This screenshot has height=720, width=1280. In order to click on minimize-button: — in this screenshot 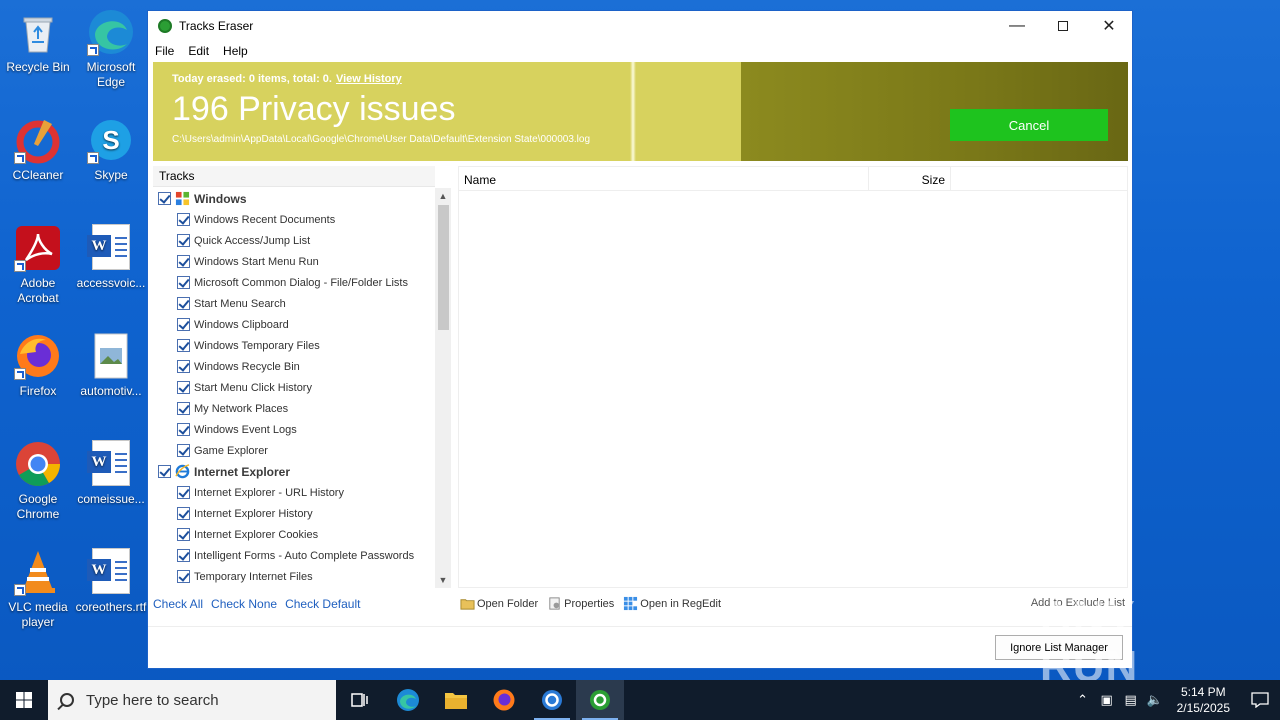, I will do `click(1017, 26)`.